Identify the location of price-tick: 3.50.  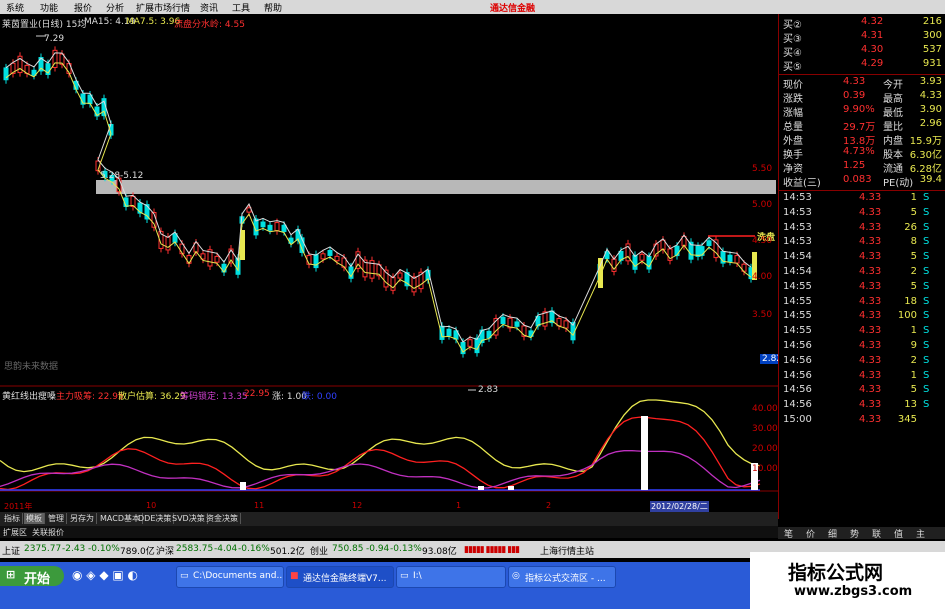
(762, 315).